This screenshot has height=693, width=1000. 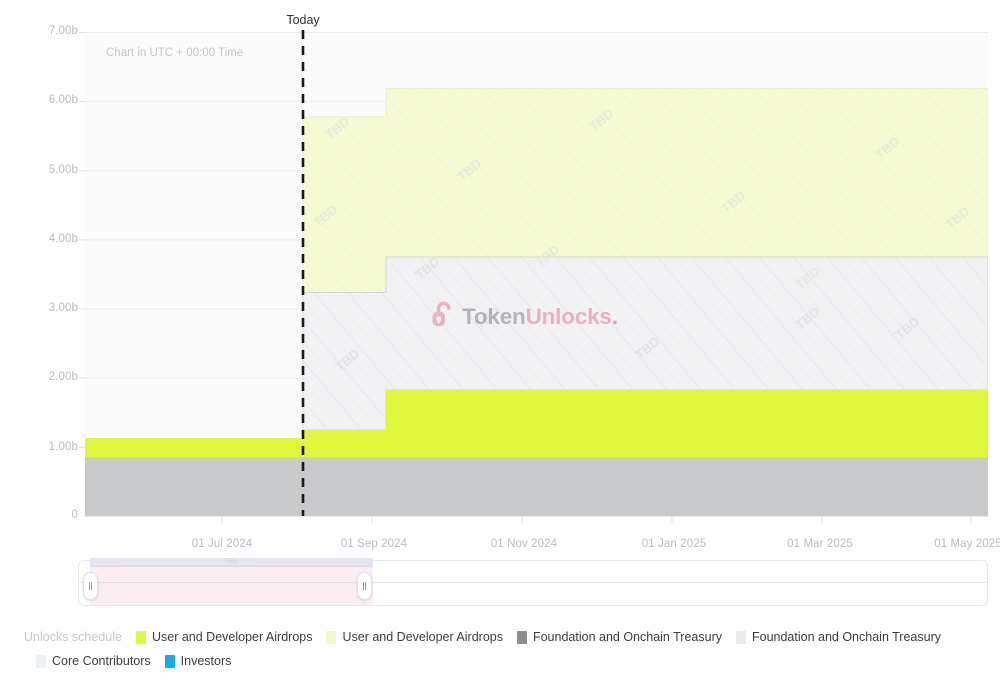 What do you see at coordinates (63, 308) in the screenshot?
I see `y-tick-label: 3.00b` at bounding box center [63, 308].